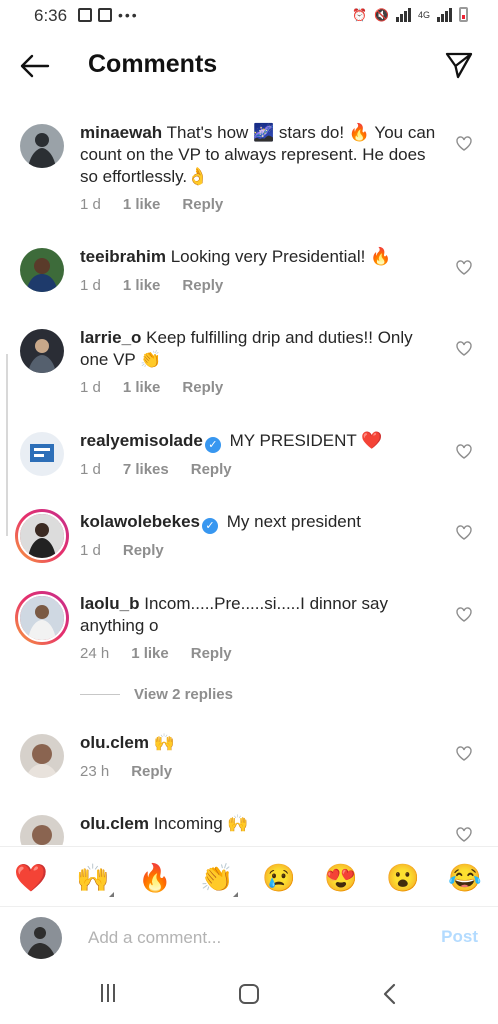 The height and width of the screenshot is (1024, 498). I want to click on add-comment-input, so click(253, 938).